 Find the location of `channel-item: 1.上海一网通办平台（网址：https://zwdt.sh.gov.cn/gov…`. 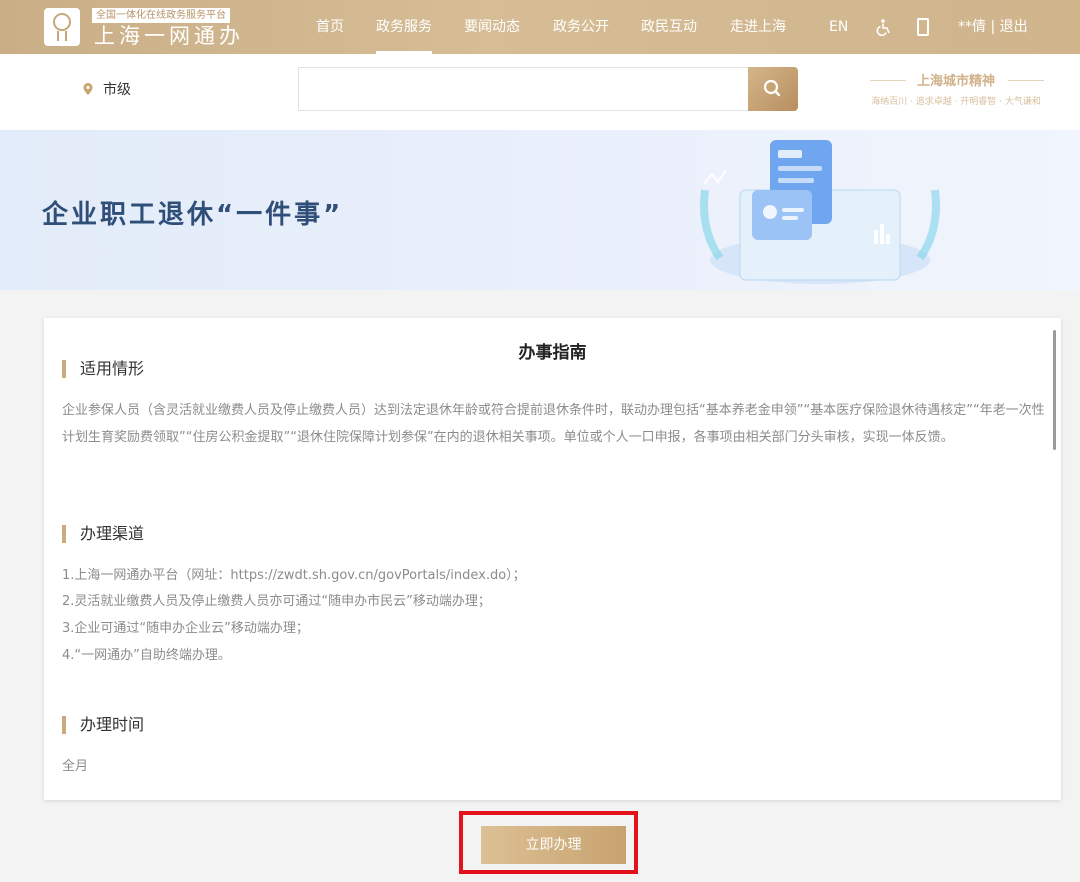

channel-item: 1.上海一网通办平台（网址：https://zwdt.sh.gov.cn/gov… is located at coordinates (294, 575).